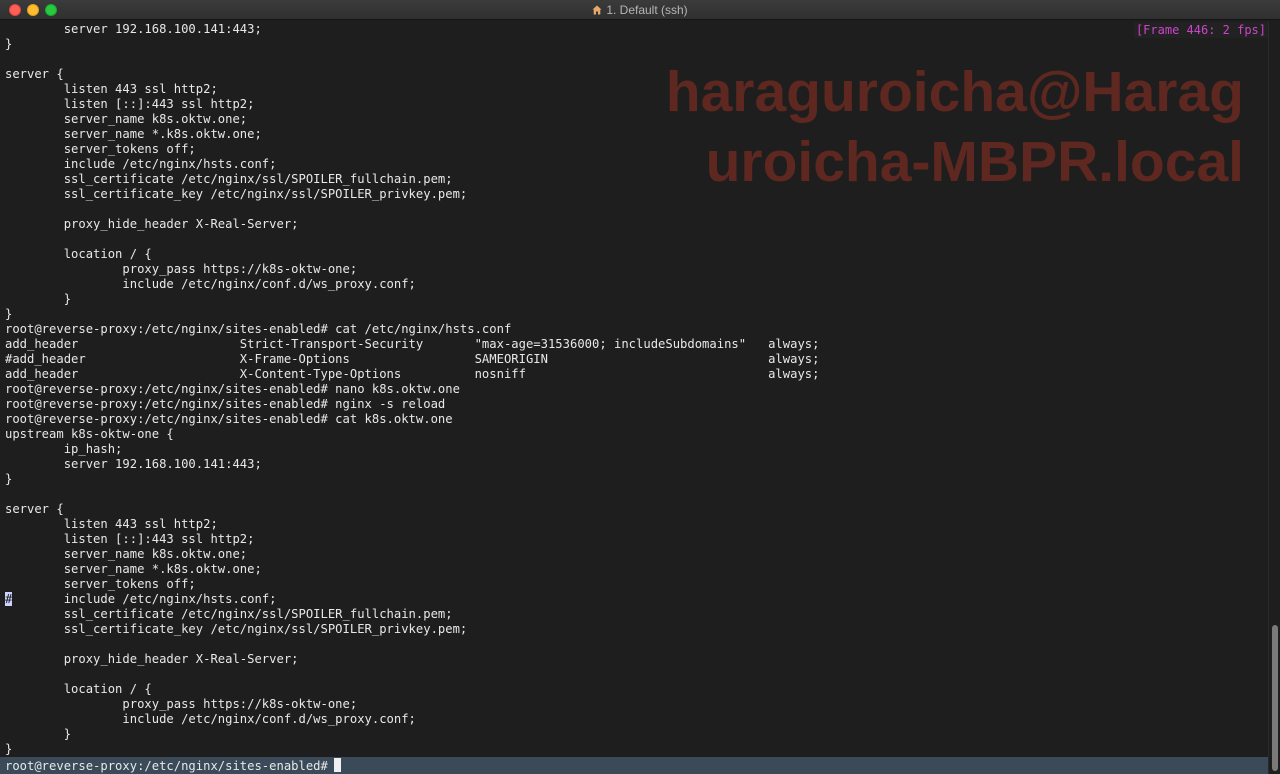  Describe the element at coordinates (412, 599) in the screenshot. I see `terminal-line-marked: # include /etc/nginx/hsts.conf;` at that location.